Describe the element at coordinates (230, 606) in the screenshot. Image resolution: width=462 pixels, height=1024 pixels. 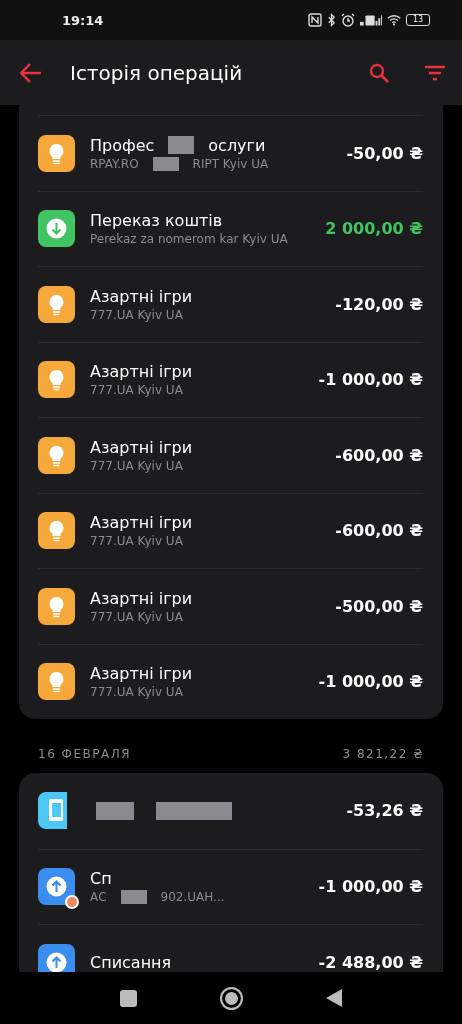
I see `transaction-row: Азартні ігри 777.UA Kyiv UA -500,00 ₴` at that location.